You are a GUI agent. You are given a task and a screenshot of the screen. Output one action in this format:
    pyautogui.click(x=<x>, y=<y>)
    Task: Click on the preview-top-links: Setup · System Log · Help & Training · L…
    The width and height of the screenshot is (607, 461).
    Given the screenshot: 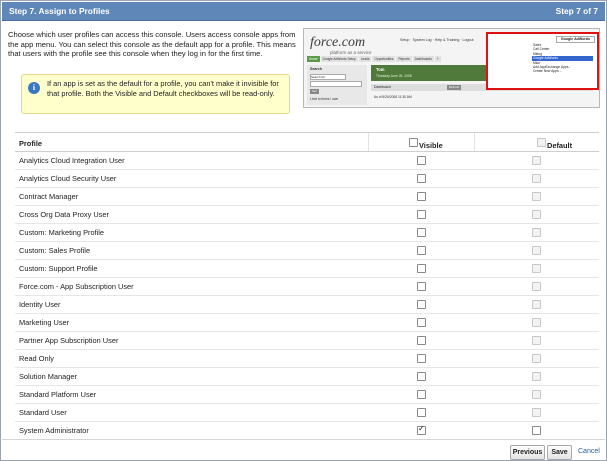 What is the action you would take?
    pyautogui.click(x=437, y=40)
    